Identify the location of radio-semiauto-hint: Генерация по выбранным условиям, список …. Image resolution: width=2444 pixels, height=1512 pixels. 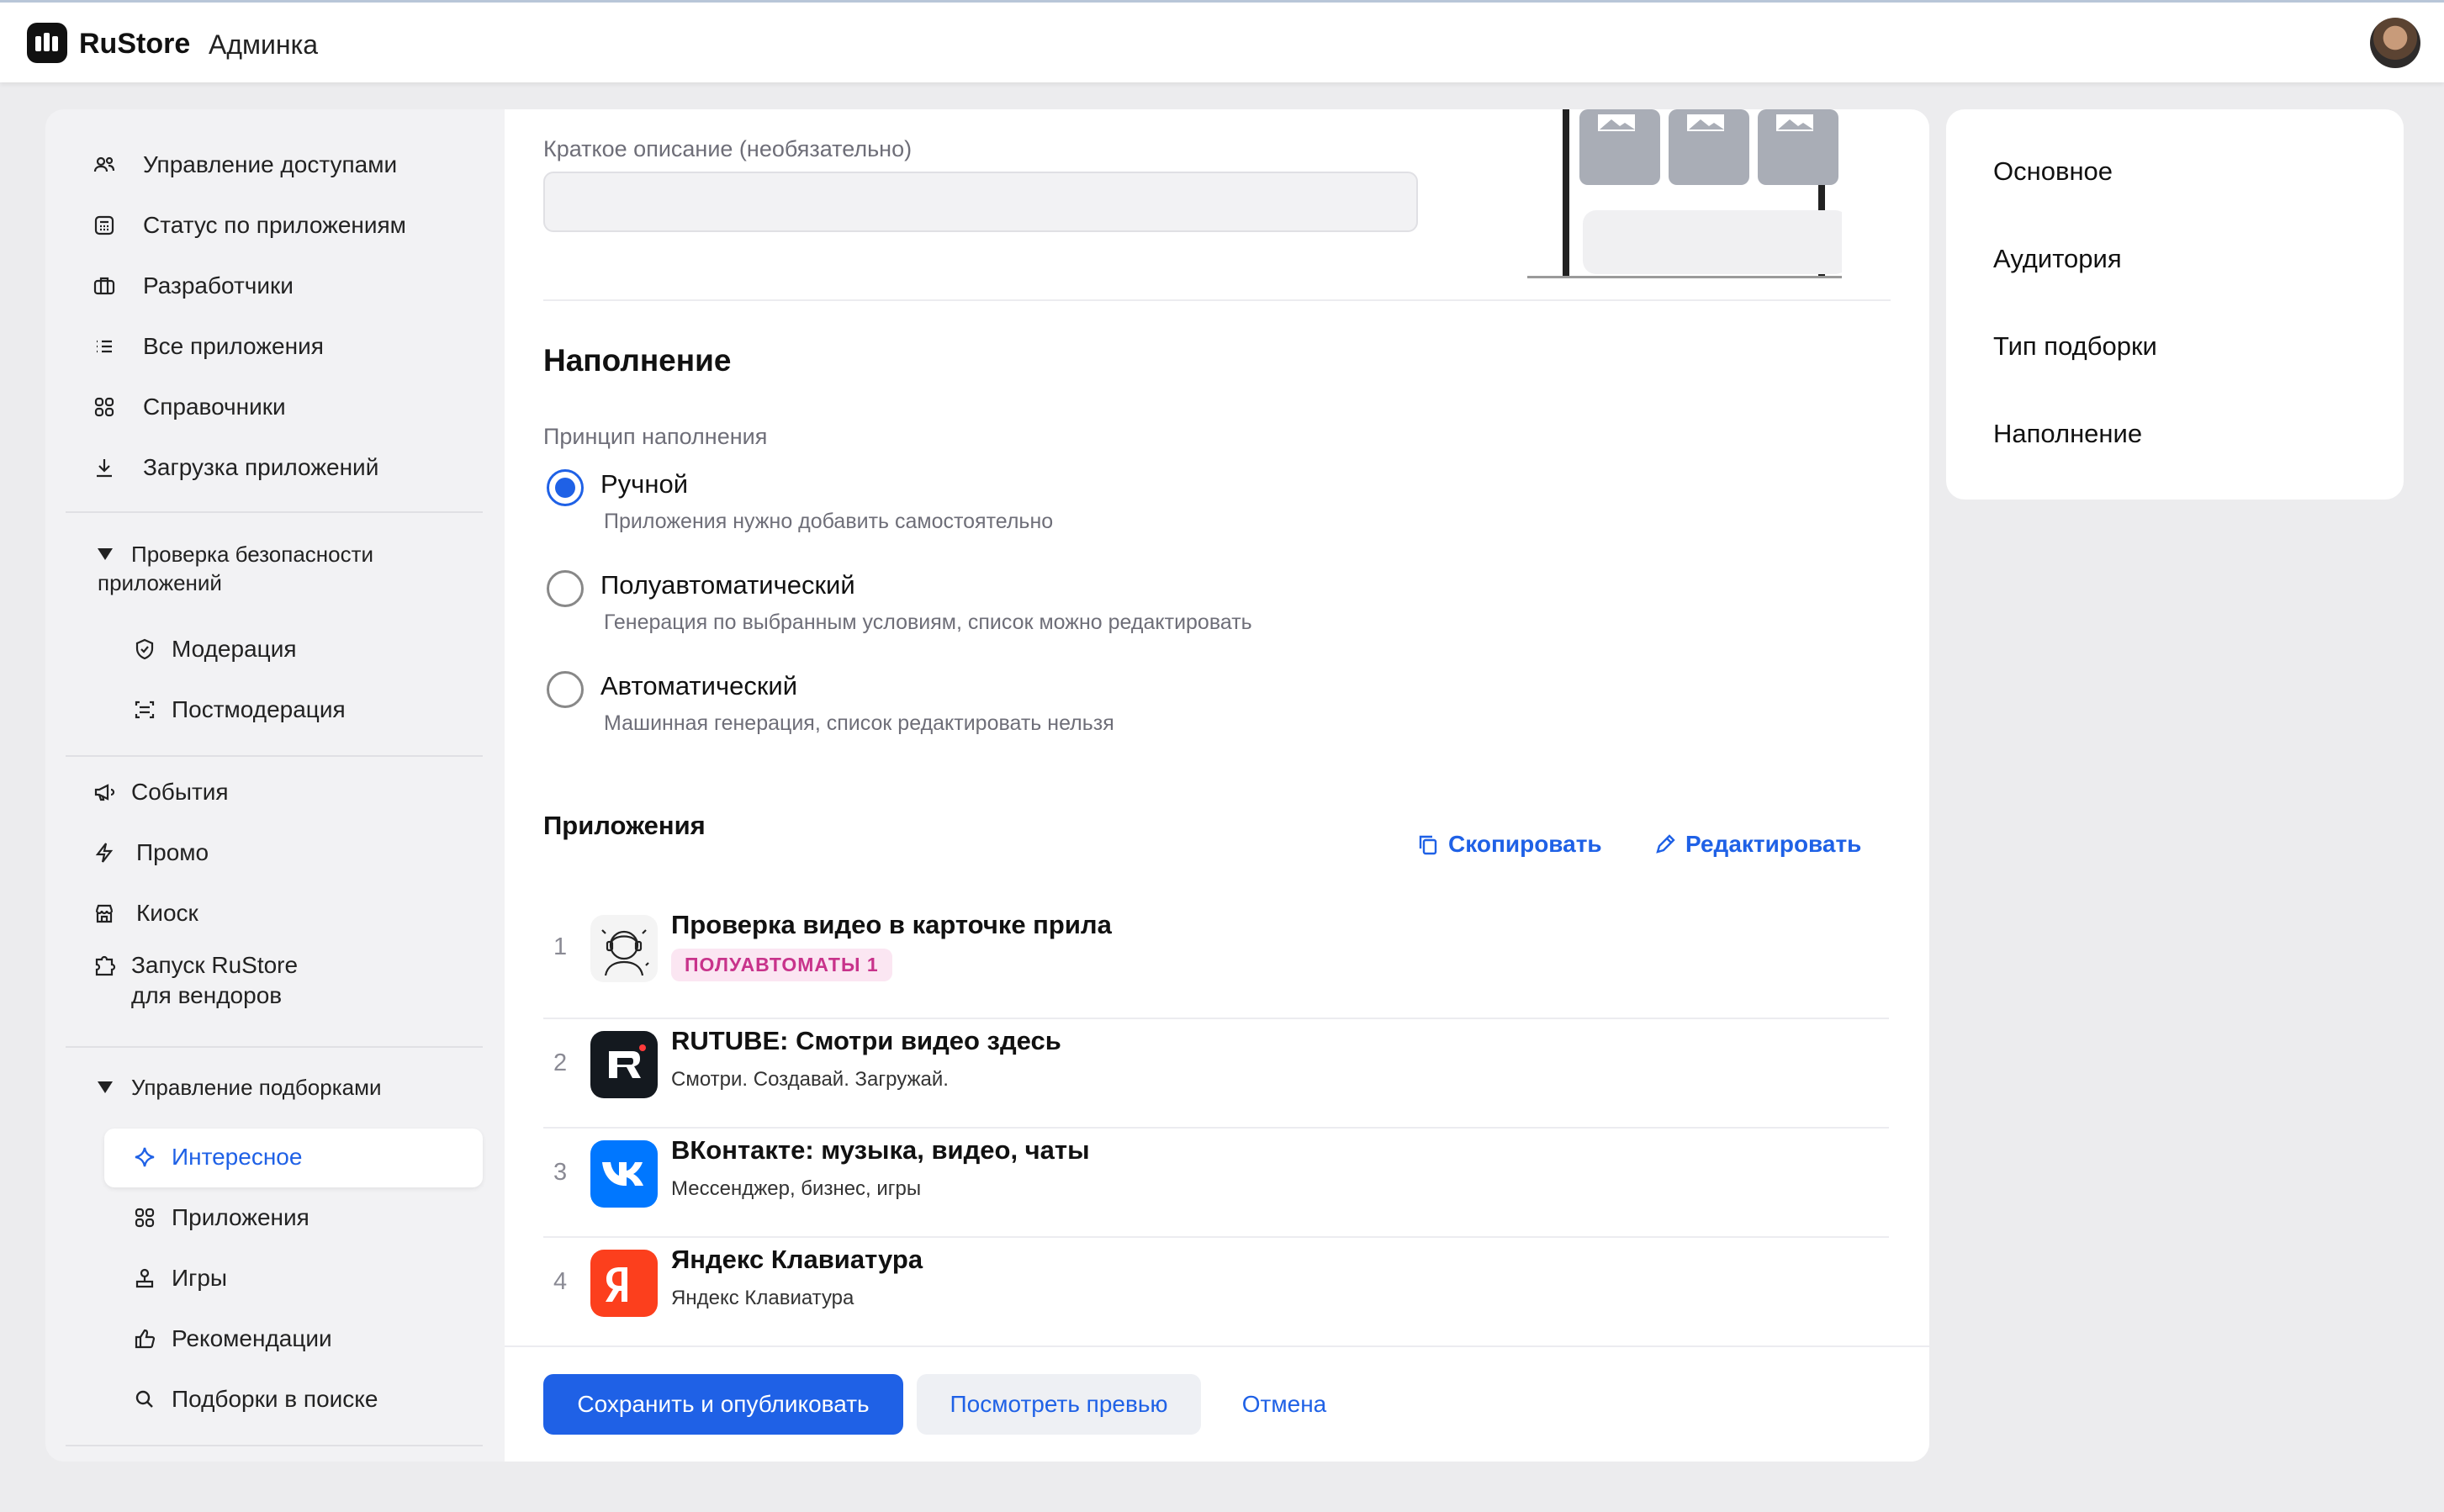
(928, 622).